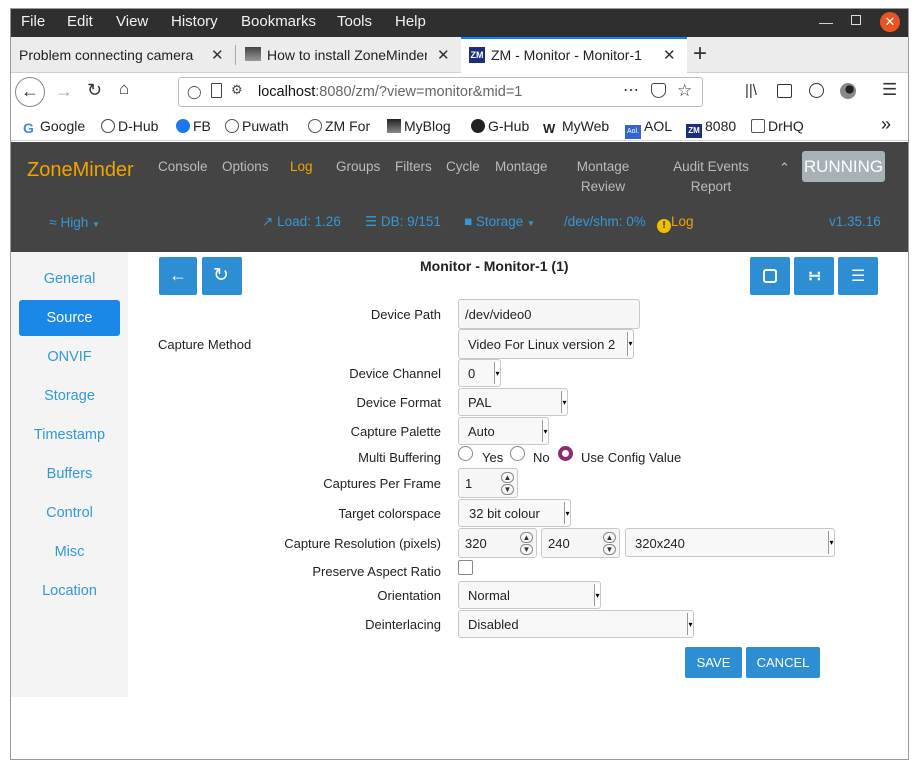  Describe the element at coordinates (129, 126) in the screenshot. I see `bookmark-d-hub: D-Hub` at that location.